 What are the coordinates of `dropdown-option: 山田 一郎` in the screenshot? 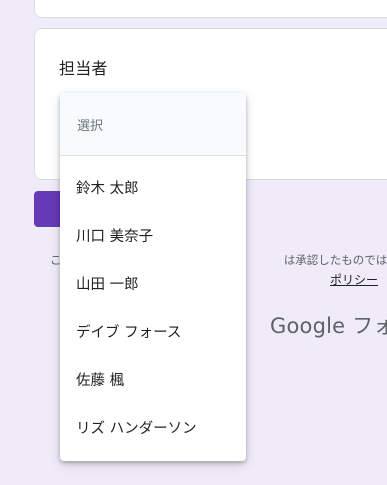 It's located at (153, 285).